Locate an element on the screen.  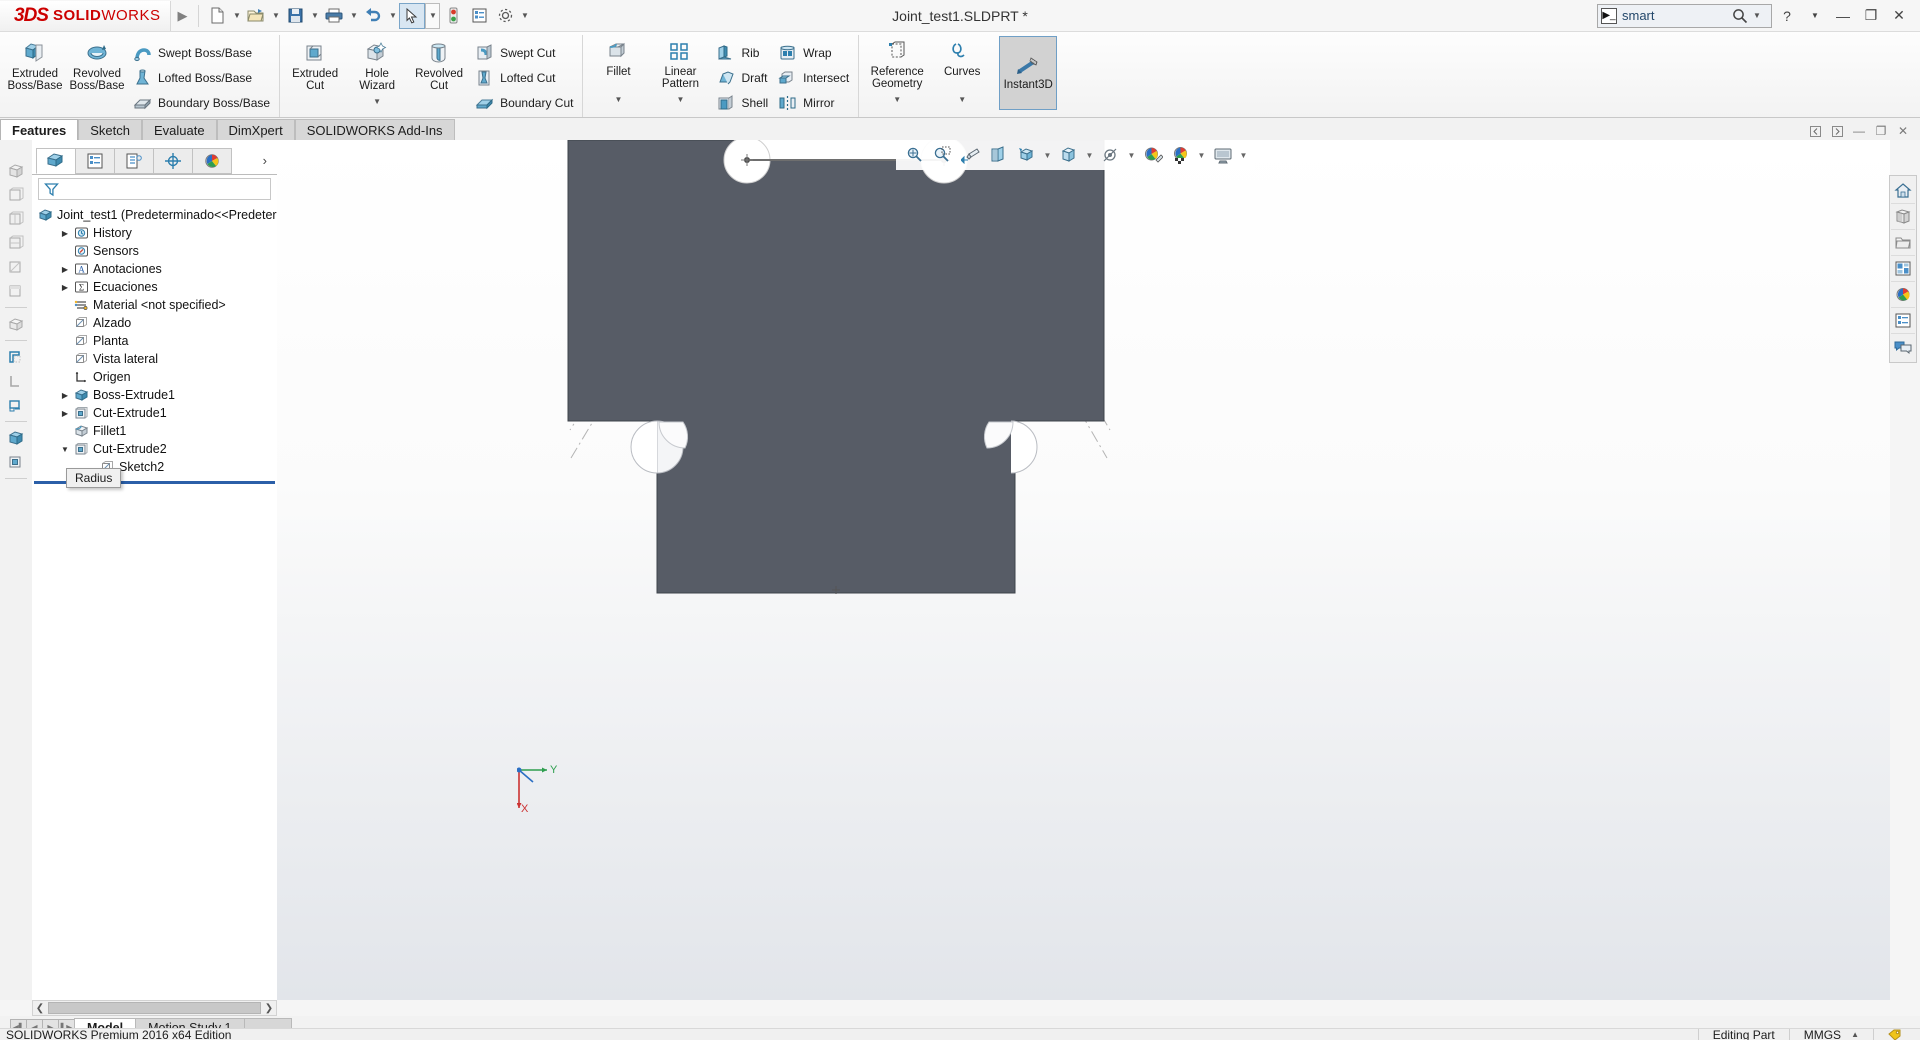
tree-item-ecuaciones: ▶ Σ Ecuaciones is located at coordinates (154, 287).